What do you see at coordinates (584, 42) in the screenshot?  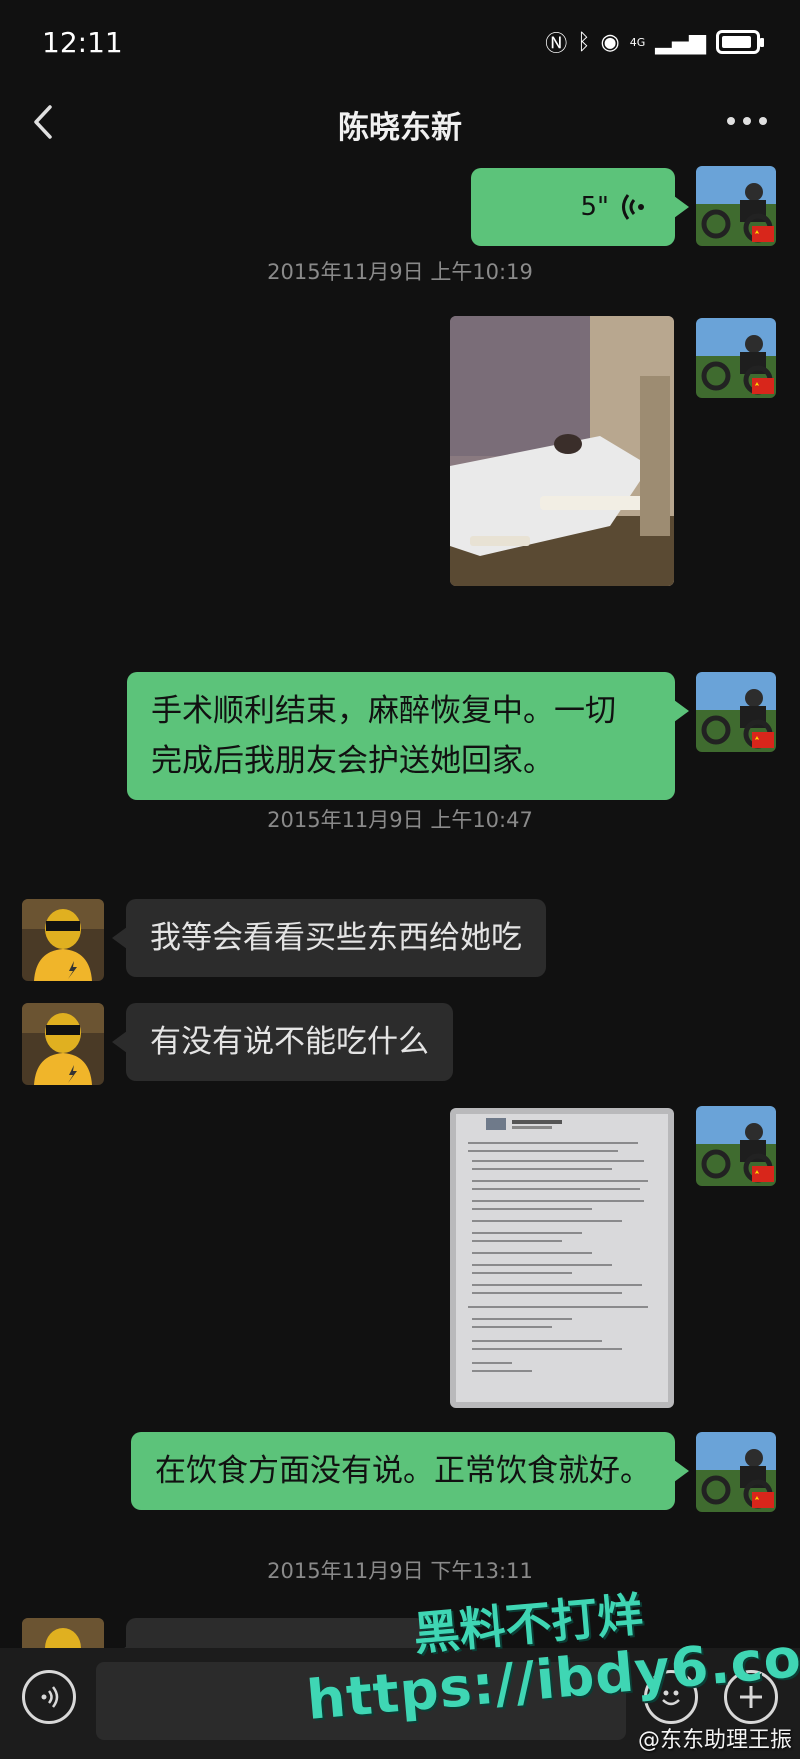 I see `bluetooth-icon: ᛒ` at bounding box center [584, 42].